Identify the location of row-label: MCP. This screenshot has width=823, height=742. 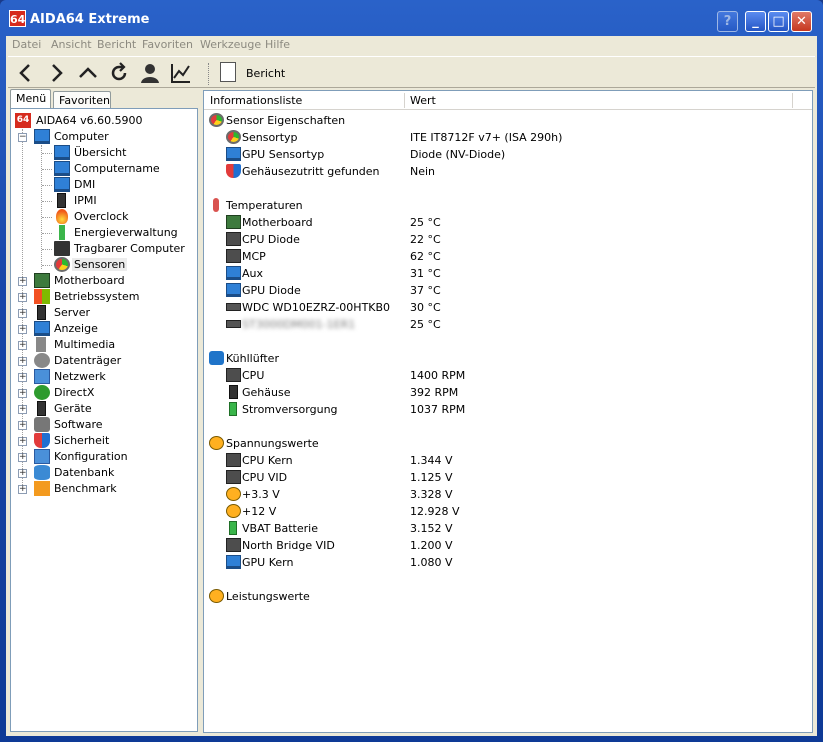
(254, 256).